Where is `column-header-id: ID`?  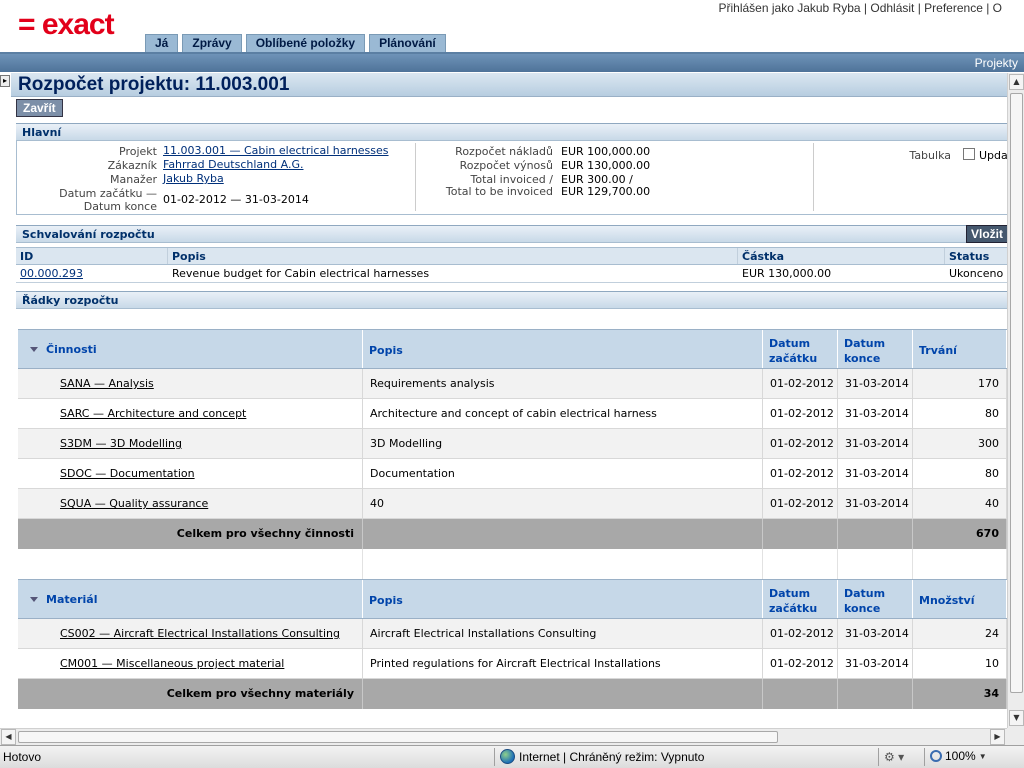
column-header-id: ID is located at coordinates (92, 256).